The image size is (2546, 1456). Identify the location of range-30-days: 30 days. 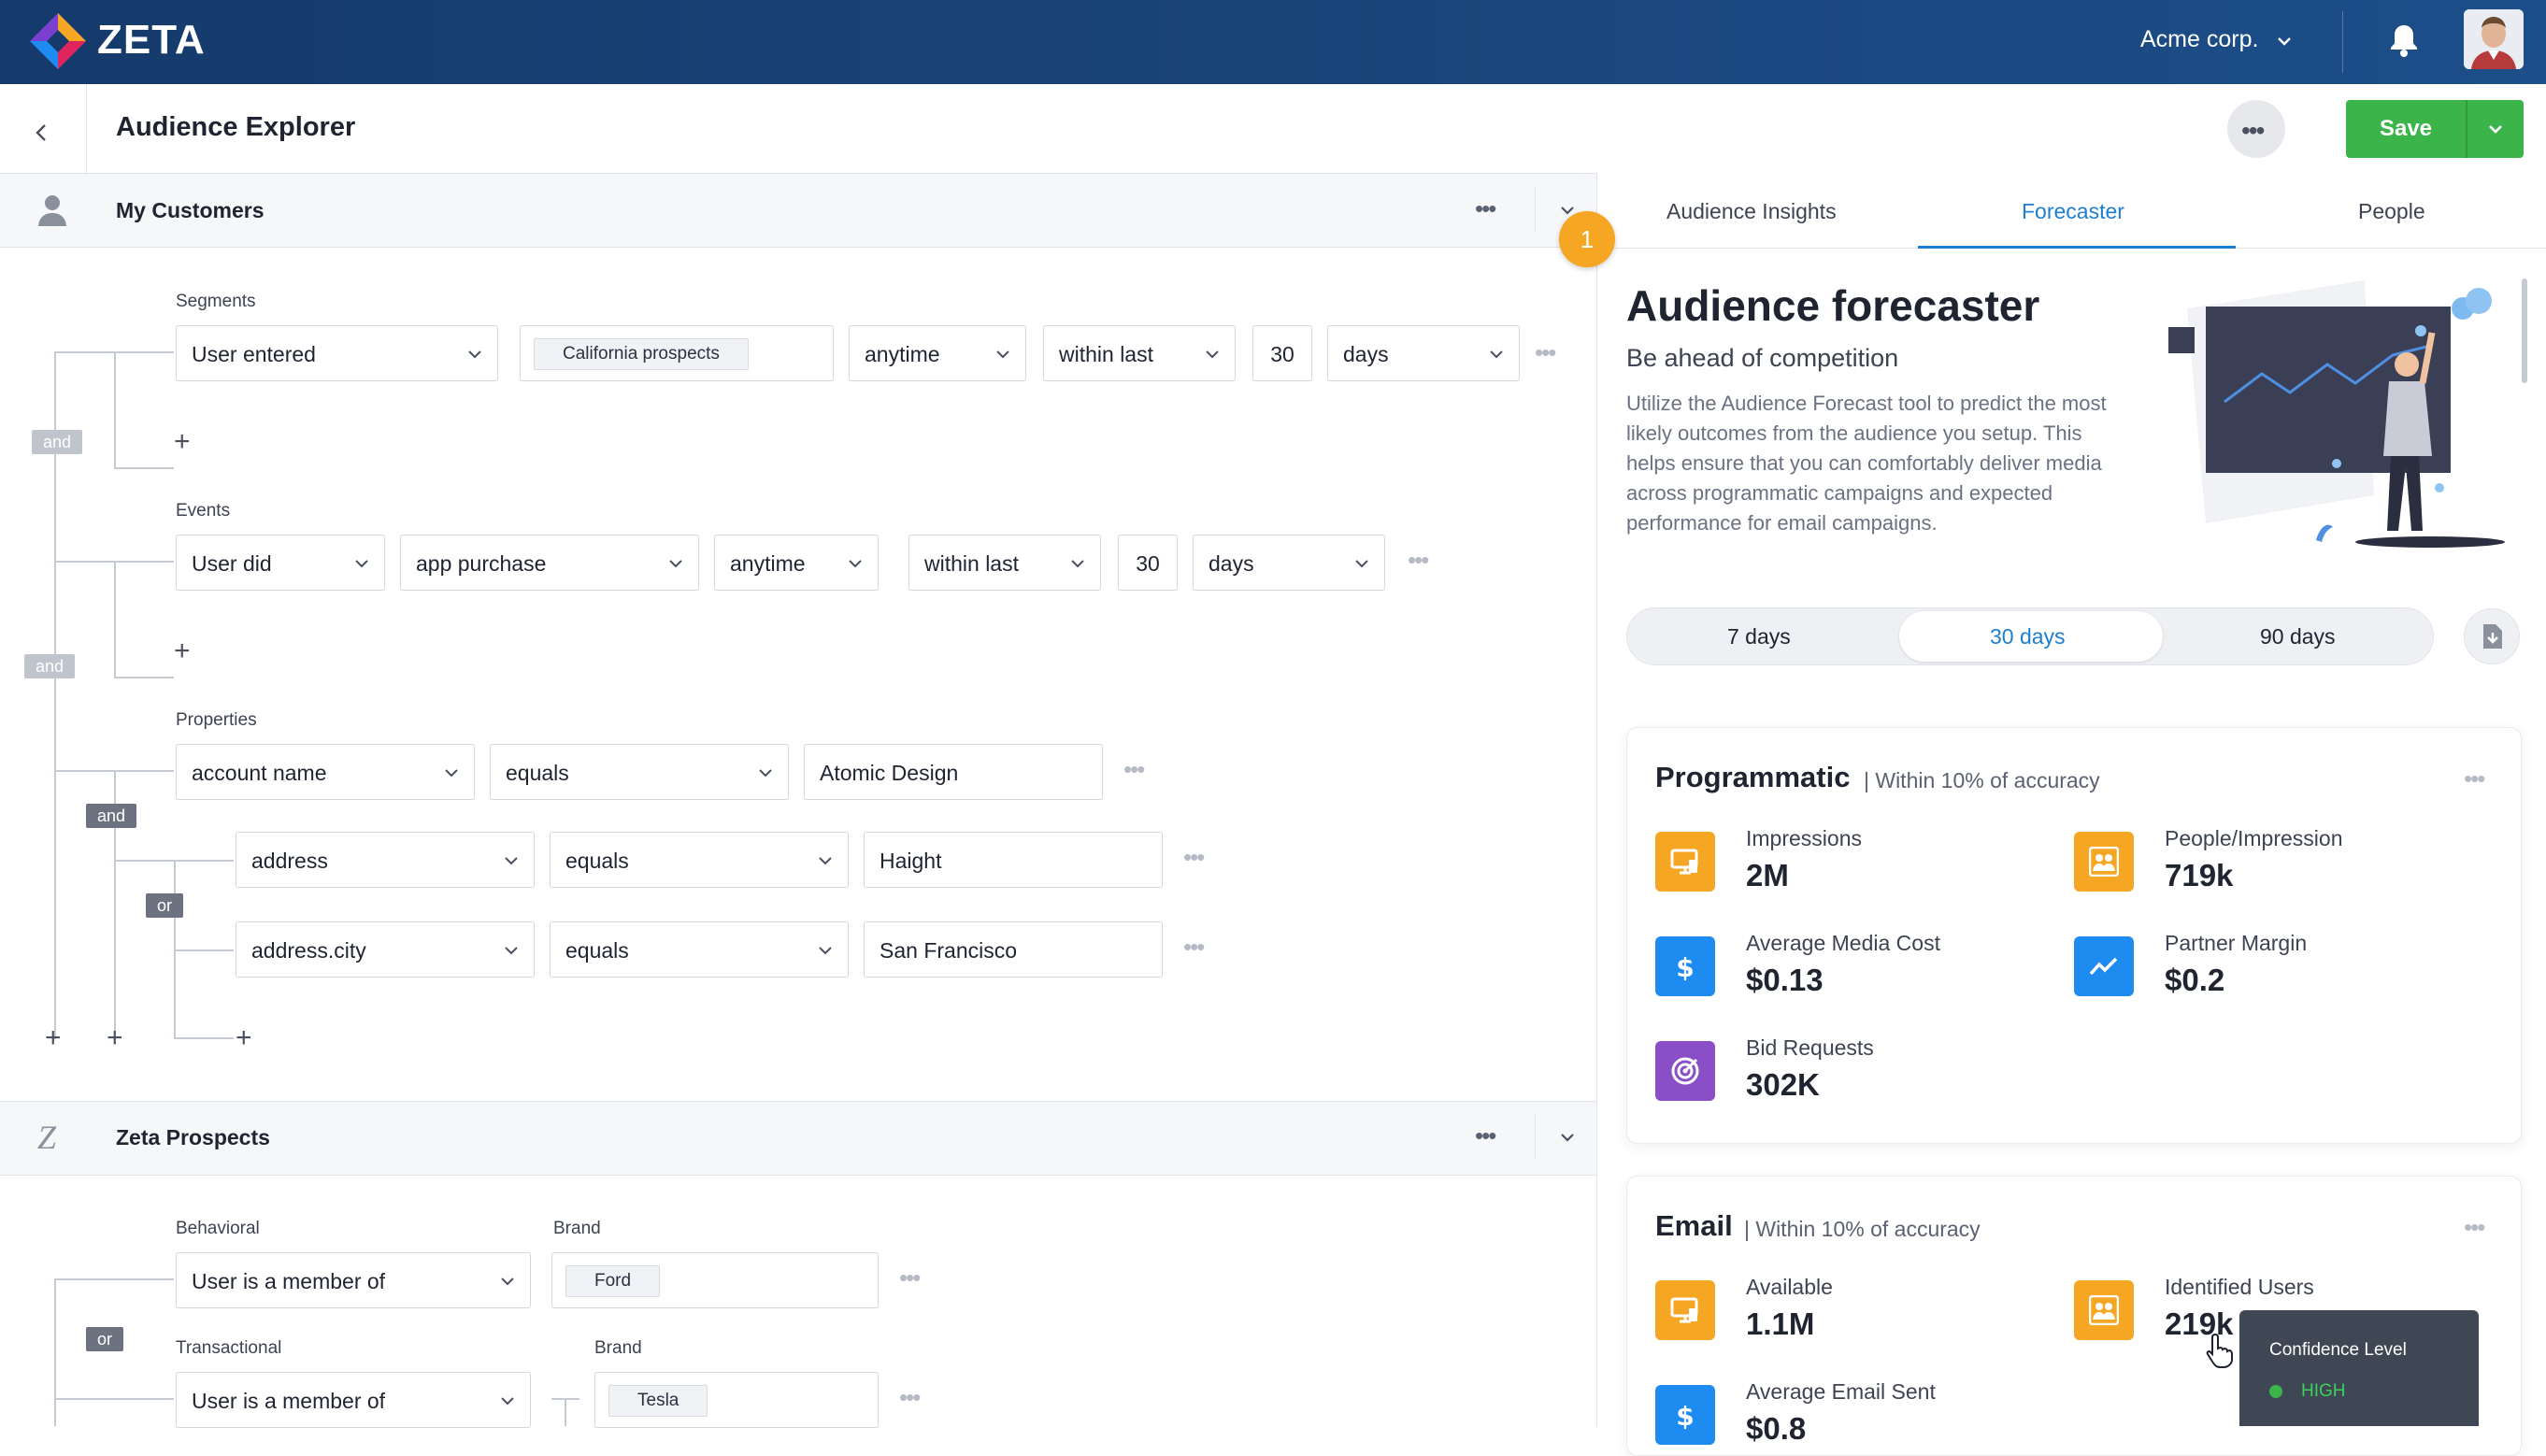
(2028, 636).